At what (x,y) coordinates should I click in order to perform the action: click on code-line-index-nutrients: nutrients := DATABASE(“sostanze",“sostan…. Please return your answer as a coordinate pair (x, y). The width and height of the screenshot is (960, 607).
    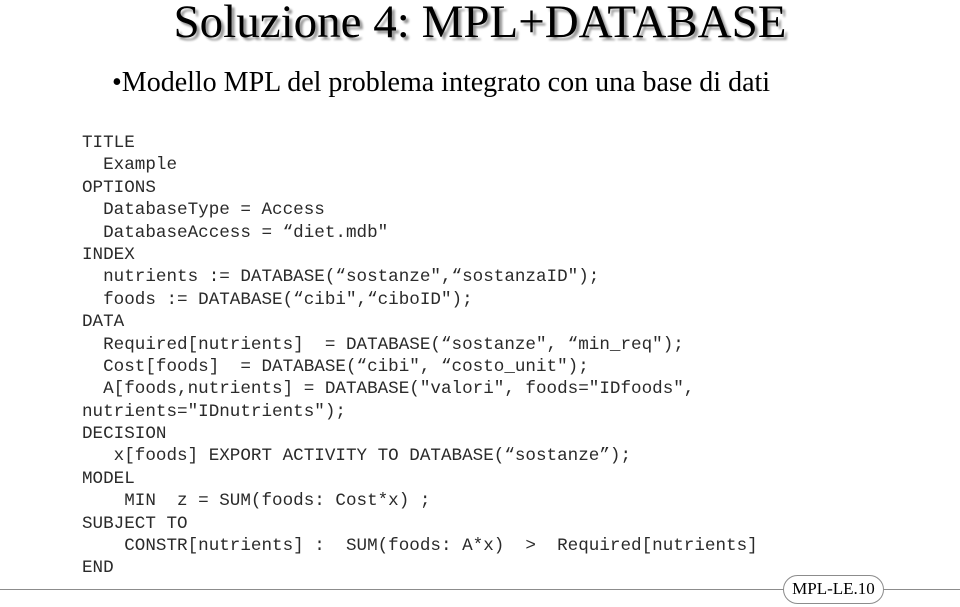
    Looking at the image, I should click on (341, 277).